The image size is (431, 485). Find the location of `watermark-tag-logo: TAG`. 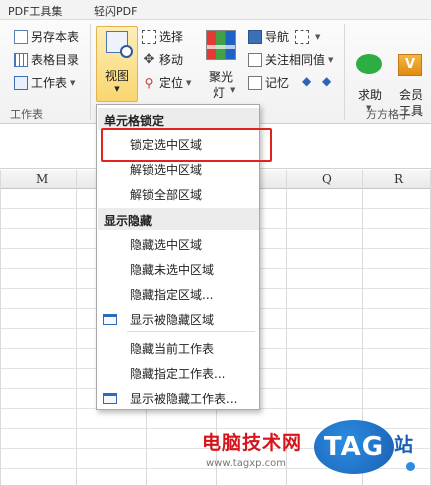

watermark-tag-logo: TAG is located at coordinates (354, 447).